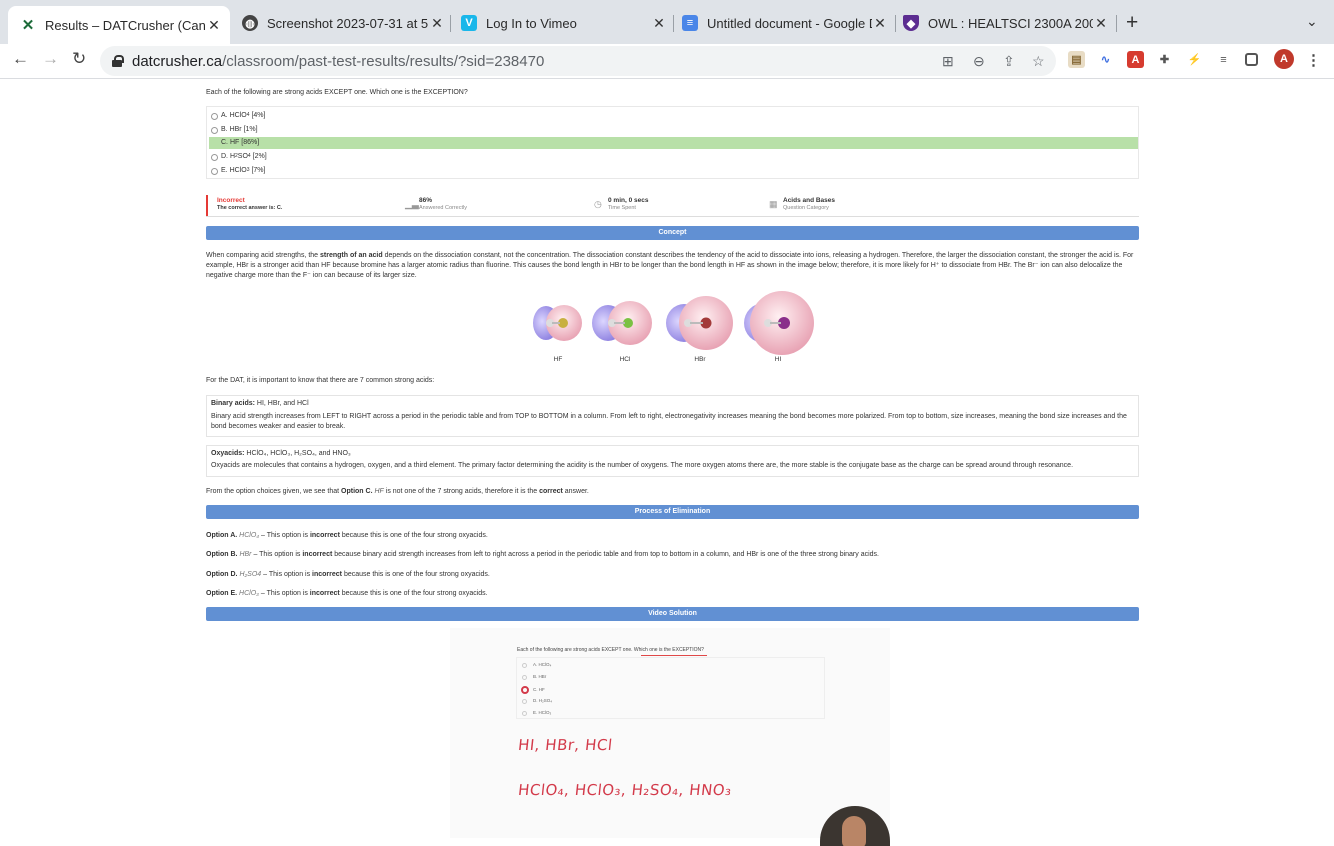  I want to click on option-percent: [1%], so click(250, 129).